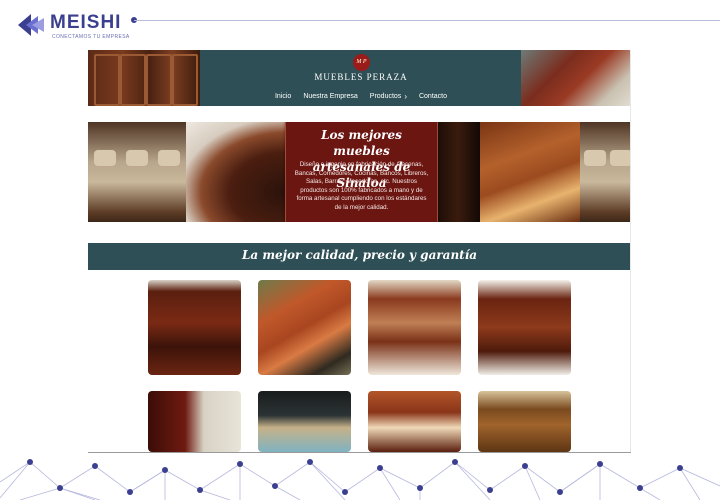 Image resolution: width=720 pixels, height=500 pixels. What do you see at coordinates (236, 172) in the screenshot?
I see `hero-photo-curved-cabinet` at bounding box center [236, 172].